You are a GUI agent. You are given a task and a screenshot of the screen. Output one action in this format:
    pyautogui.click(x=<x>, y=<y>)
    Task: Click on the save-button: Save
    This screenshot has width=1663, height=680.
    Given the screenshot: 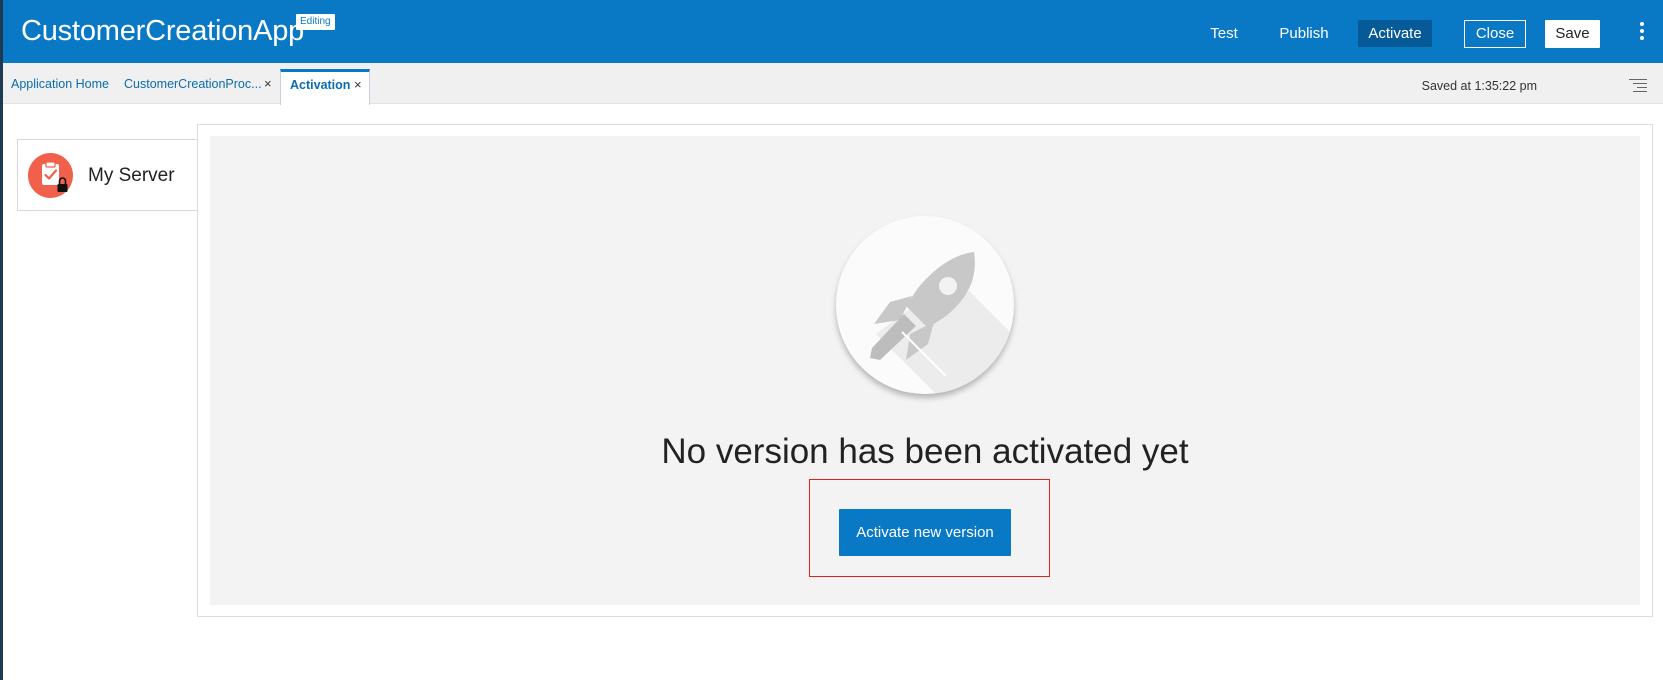 What is the action you would take?
    pyautogui.click(x=1572, y=34)
    